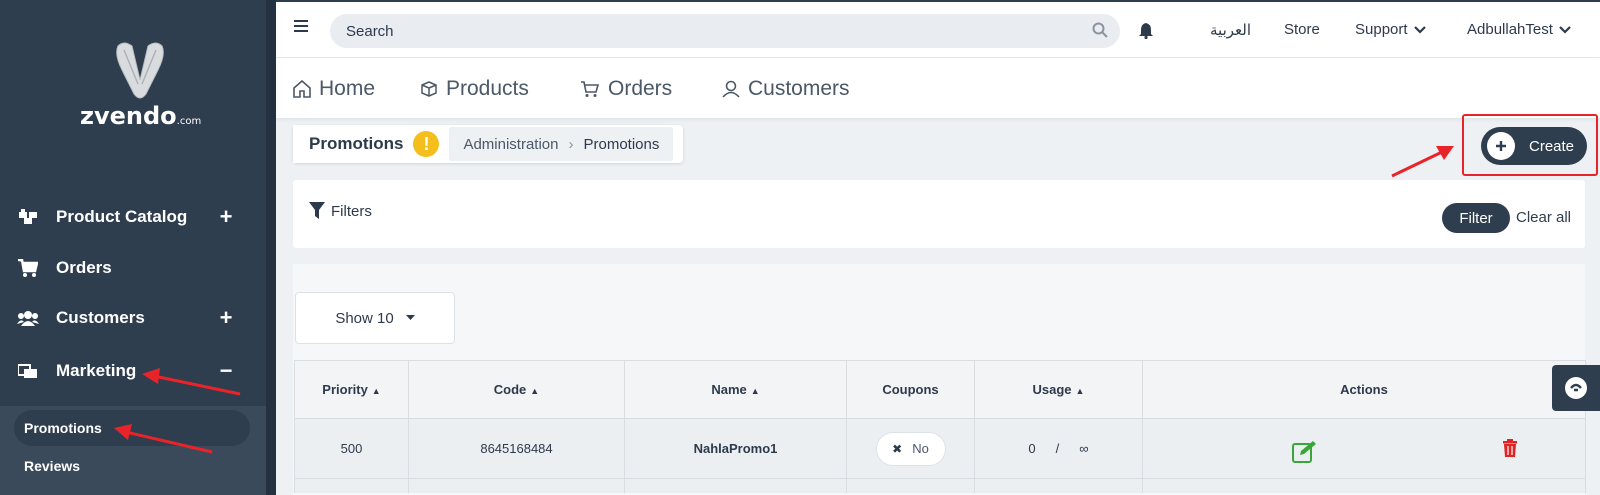 This screenshot has width=1600, height=495. Describe the element at coordinates (28, 217) in the screenshot. I see `boxes-icon` at that location.